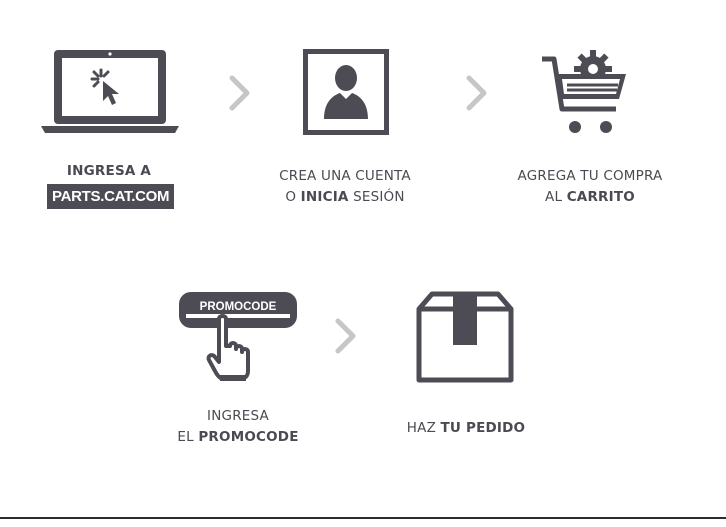 The height and width of the screenshot is (527, 726). I want to click on step4-line2: EL PROMOCODE, so click(238, 437).